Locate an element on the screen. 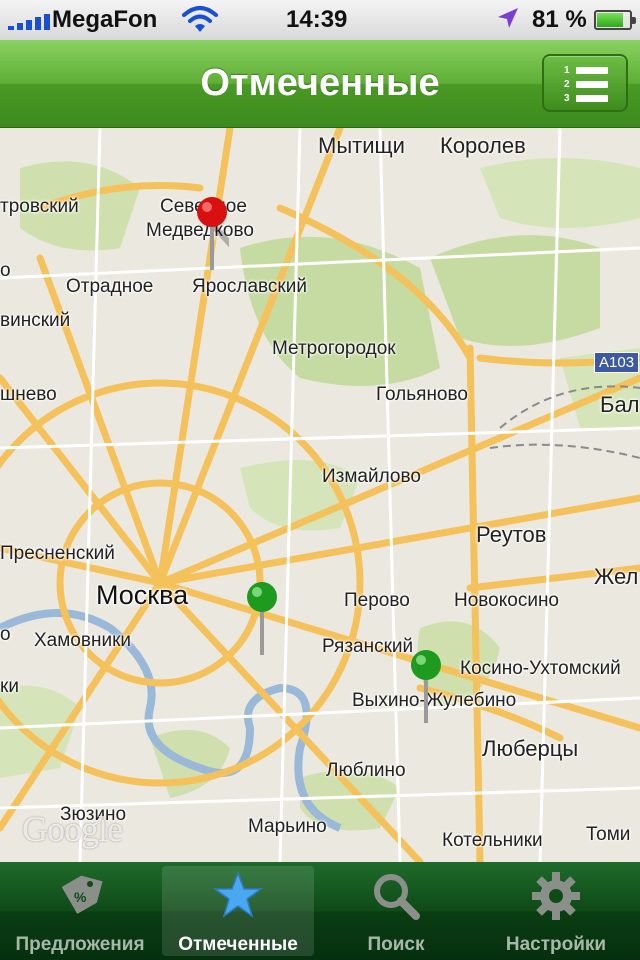 This screenshot has width=640, height=960. place-label: Реутов is located at coordinates (511, 534).